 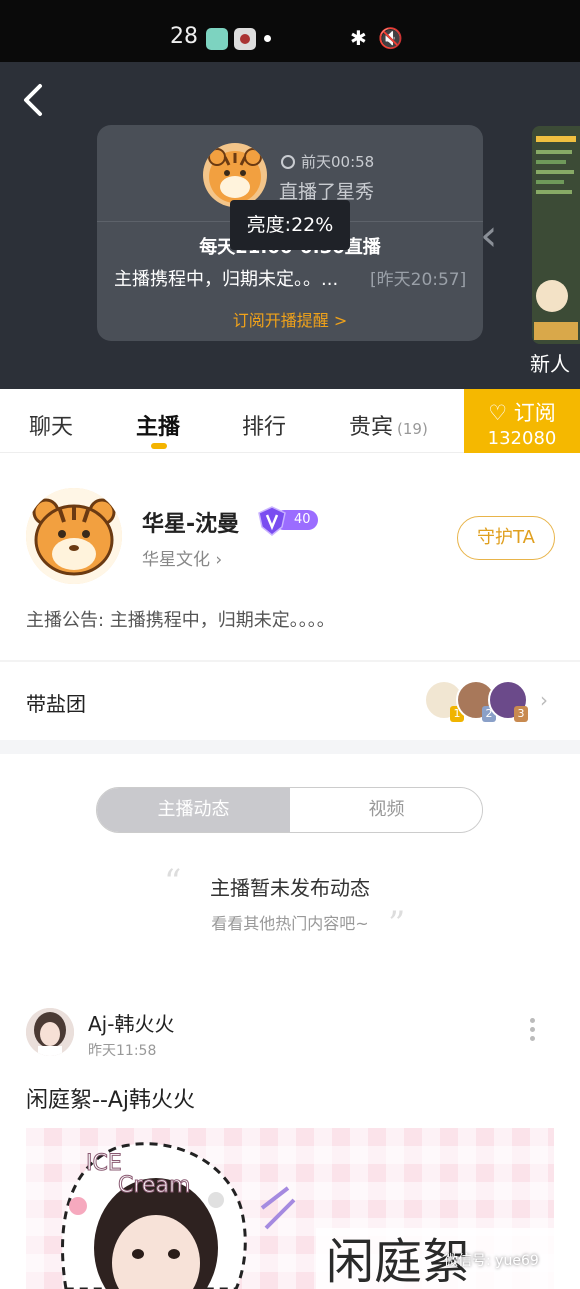 I want to click on guard-button: 守护TA, so click(x=506, y=538).